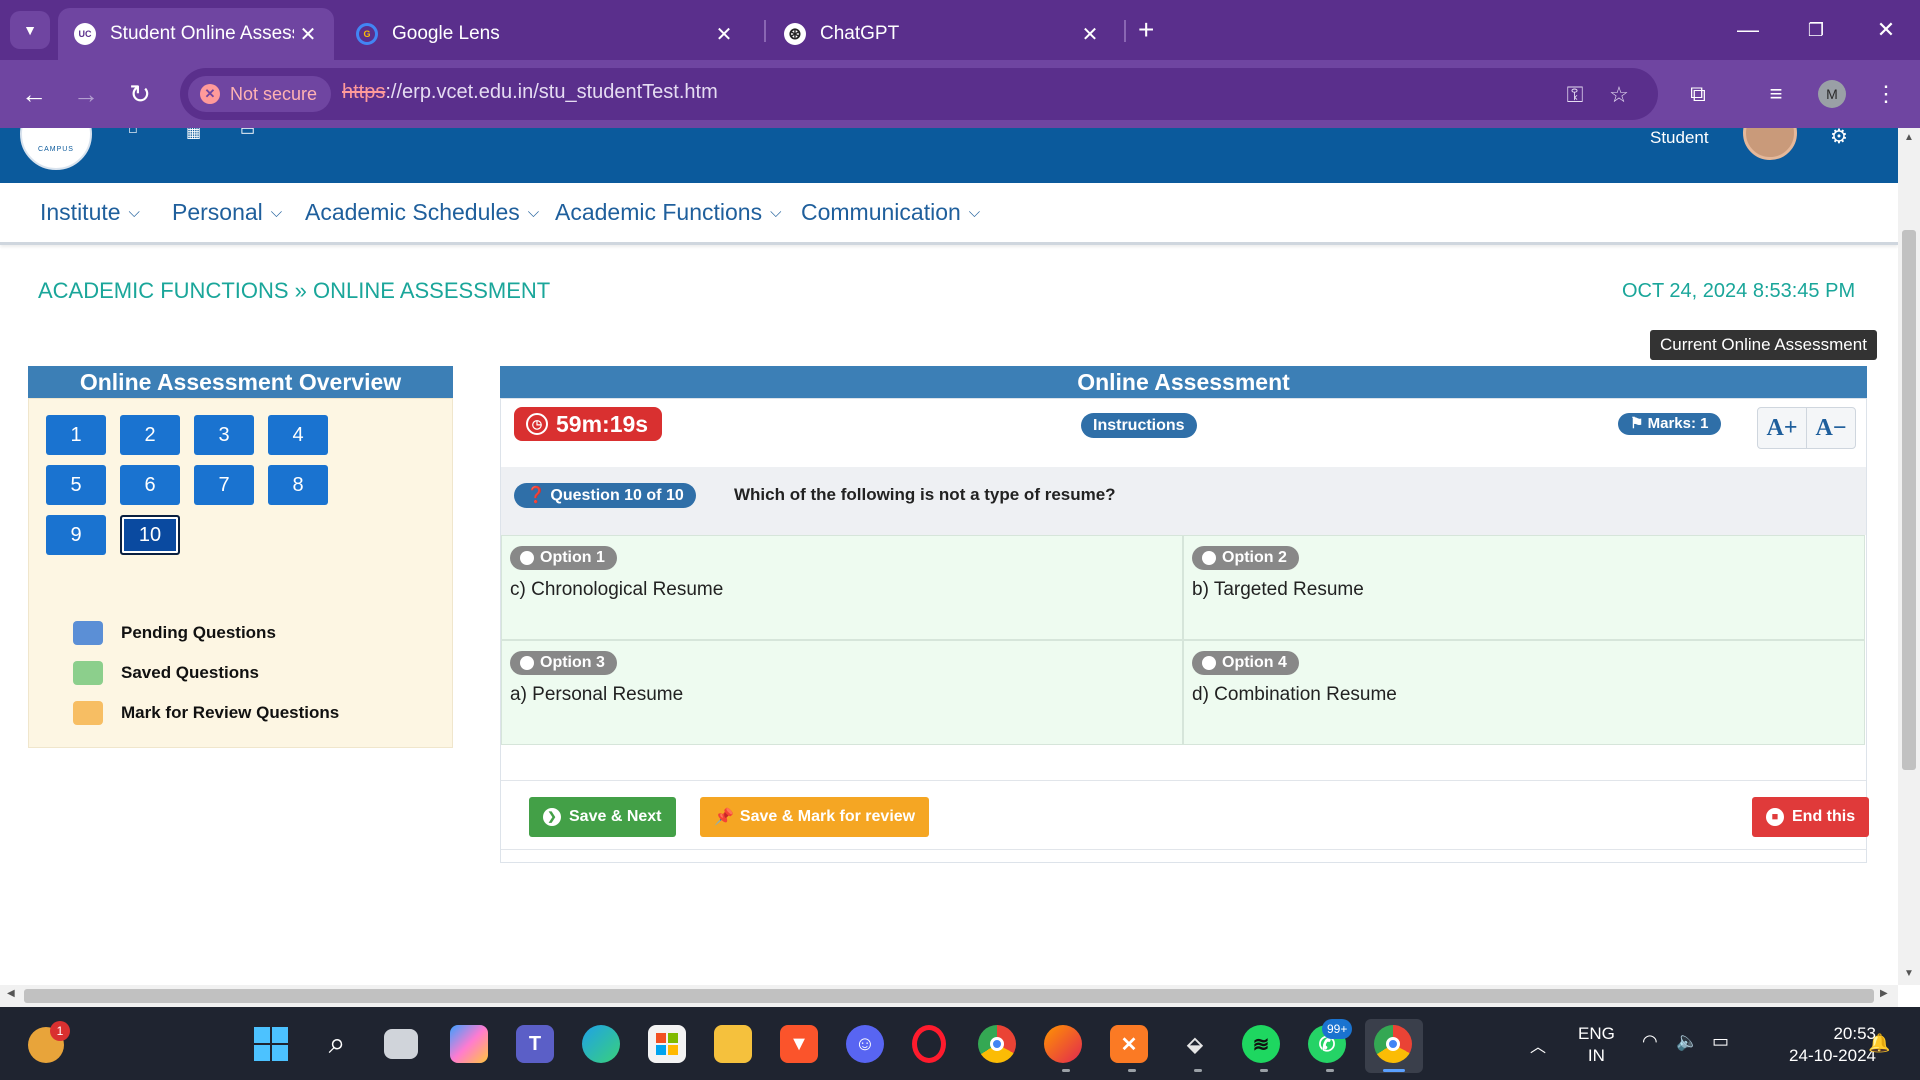 This screenshot has height=1080, width=1920. Describe the element at coordinates (1886, 30) in the screenshot. I see `close-window-icon: ✕` at that location.